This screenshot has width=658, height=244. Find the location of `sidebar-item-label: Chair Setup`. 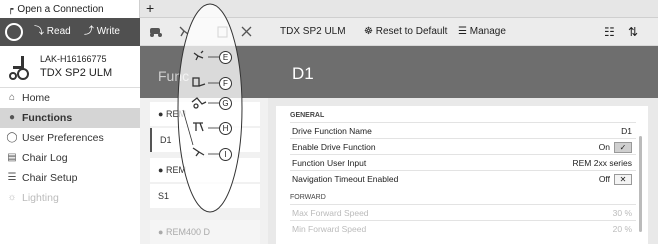

sidebar-item-label: Chair Setup is located at coordinates (50, 178).